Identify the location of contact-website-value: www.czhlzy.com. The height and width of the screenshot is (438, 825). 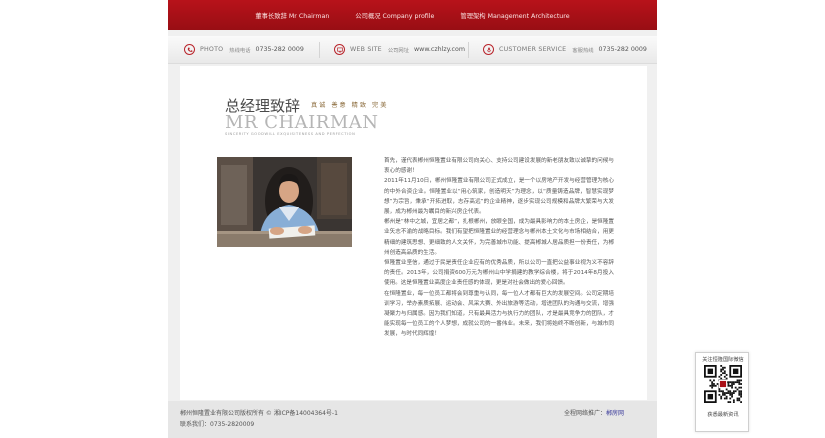
(439, 49).